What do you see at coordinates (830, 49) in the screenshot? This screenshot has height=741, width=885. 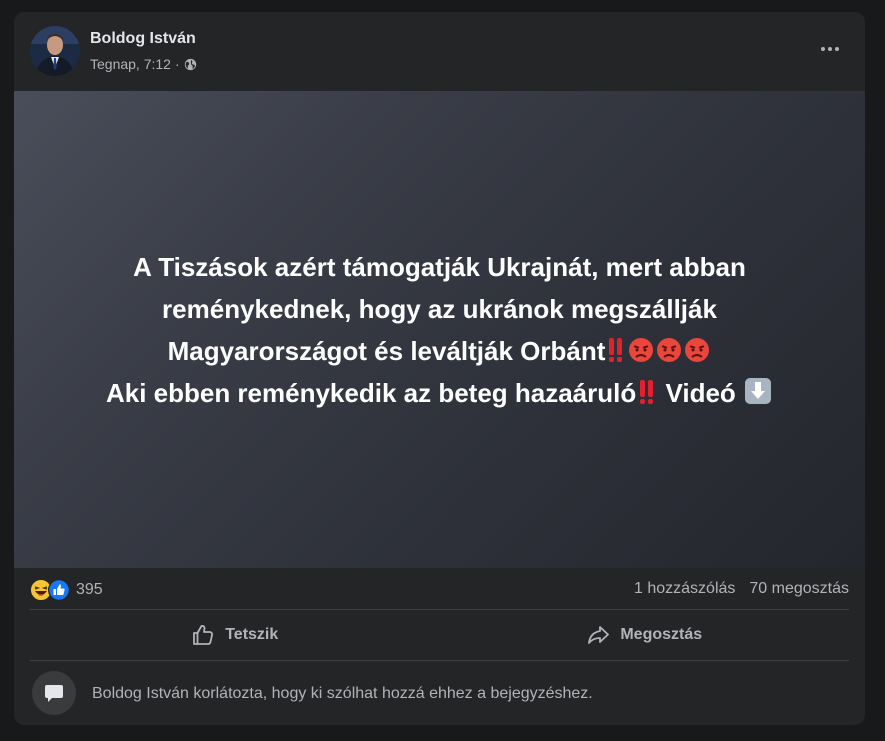 I see `more-options-icon` at bounding box center [830, 49].